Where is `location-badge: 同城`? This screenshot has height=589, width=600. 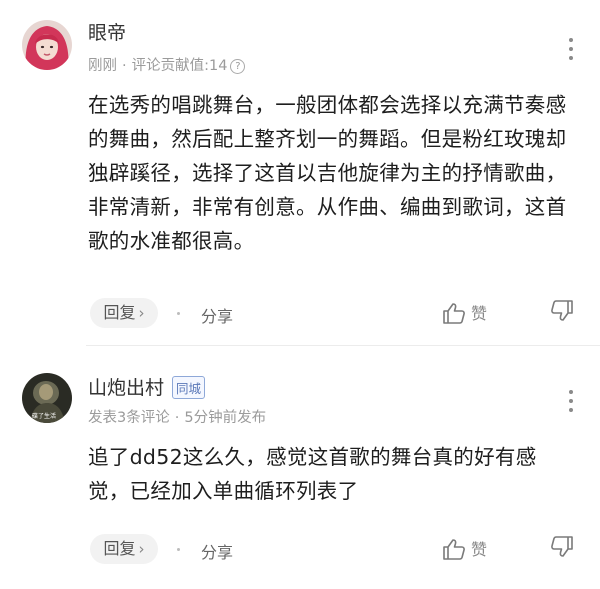 location-badge: 同城 is located at coordinates (189, 387).